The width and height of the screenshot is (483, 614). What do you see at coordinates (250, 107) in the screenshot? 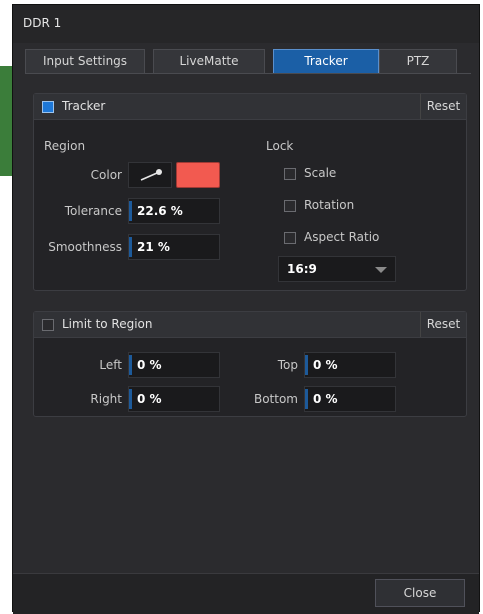
I see `tracker-panel-header: Tracker Reset` at bounding box center [250, 107].